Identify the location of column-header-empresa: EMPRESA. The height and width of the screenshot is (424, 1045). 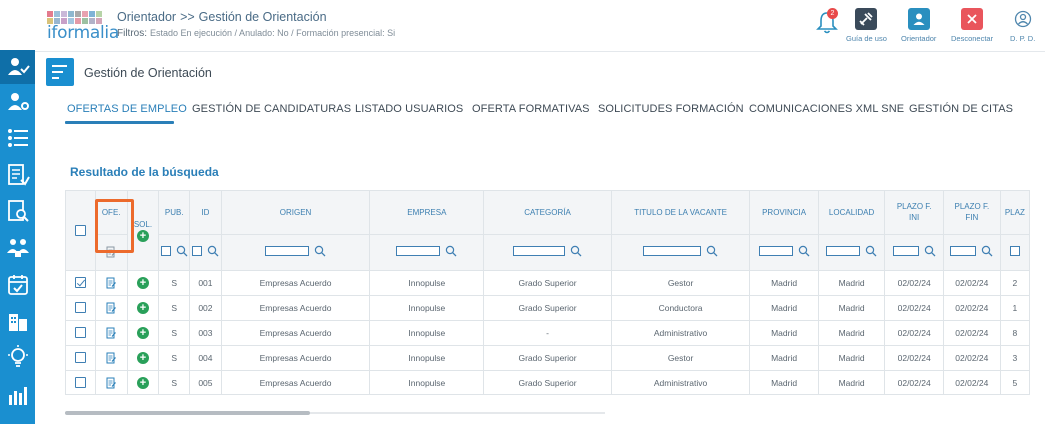
(427, 213).